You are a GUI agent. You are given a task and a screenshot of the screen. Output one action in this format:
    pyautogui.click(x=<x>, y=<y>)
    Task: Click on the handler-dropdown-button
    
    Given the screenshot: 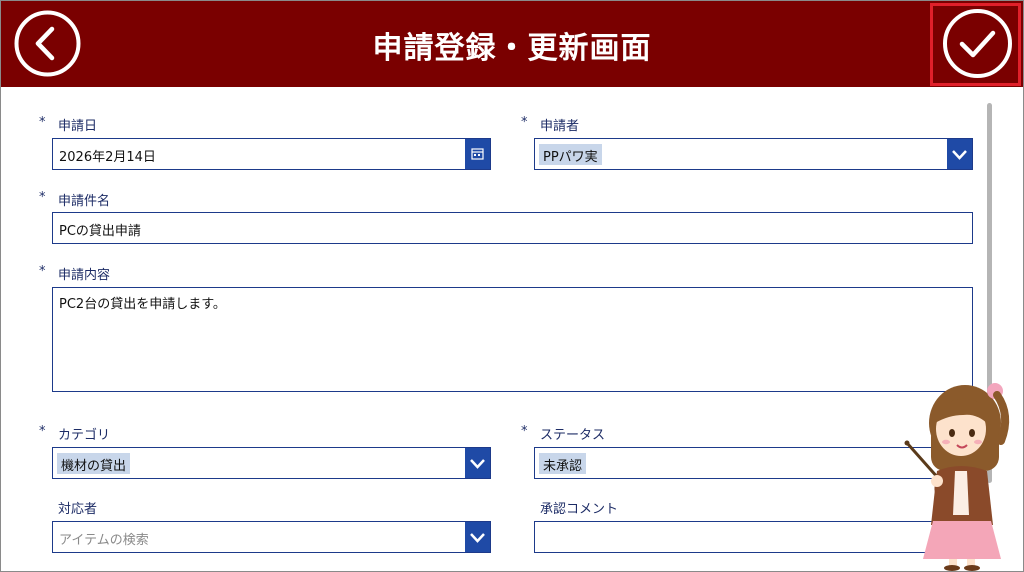 What is the action you would take?
    pyautogui.click(x=477, y=537)
    